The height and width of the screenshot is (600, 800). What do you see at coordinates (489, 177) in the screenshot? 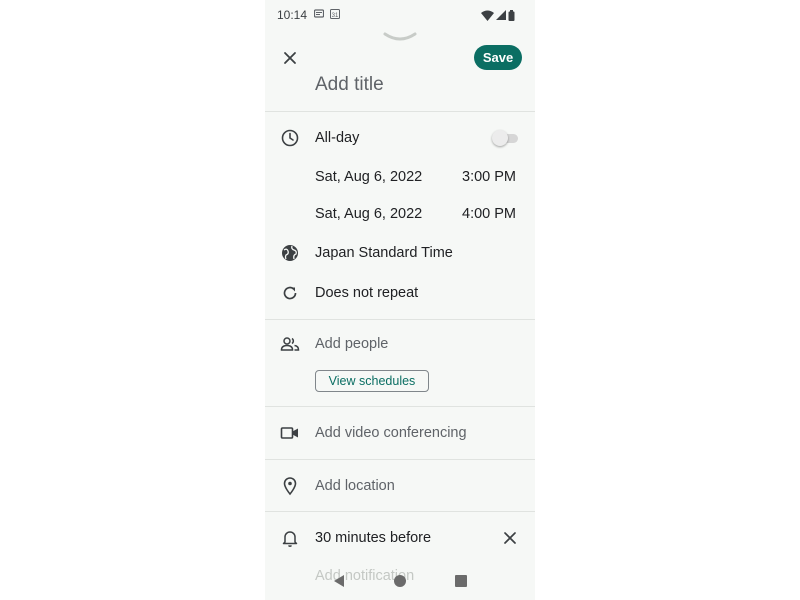
I see `start-time: 3:00 PM` at bounding box center [489, 177].